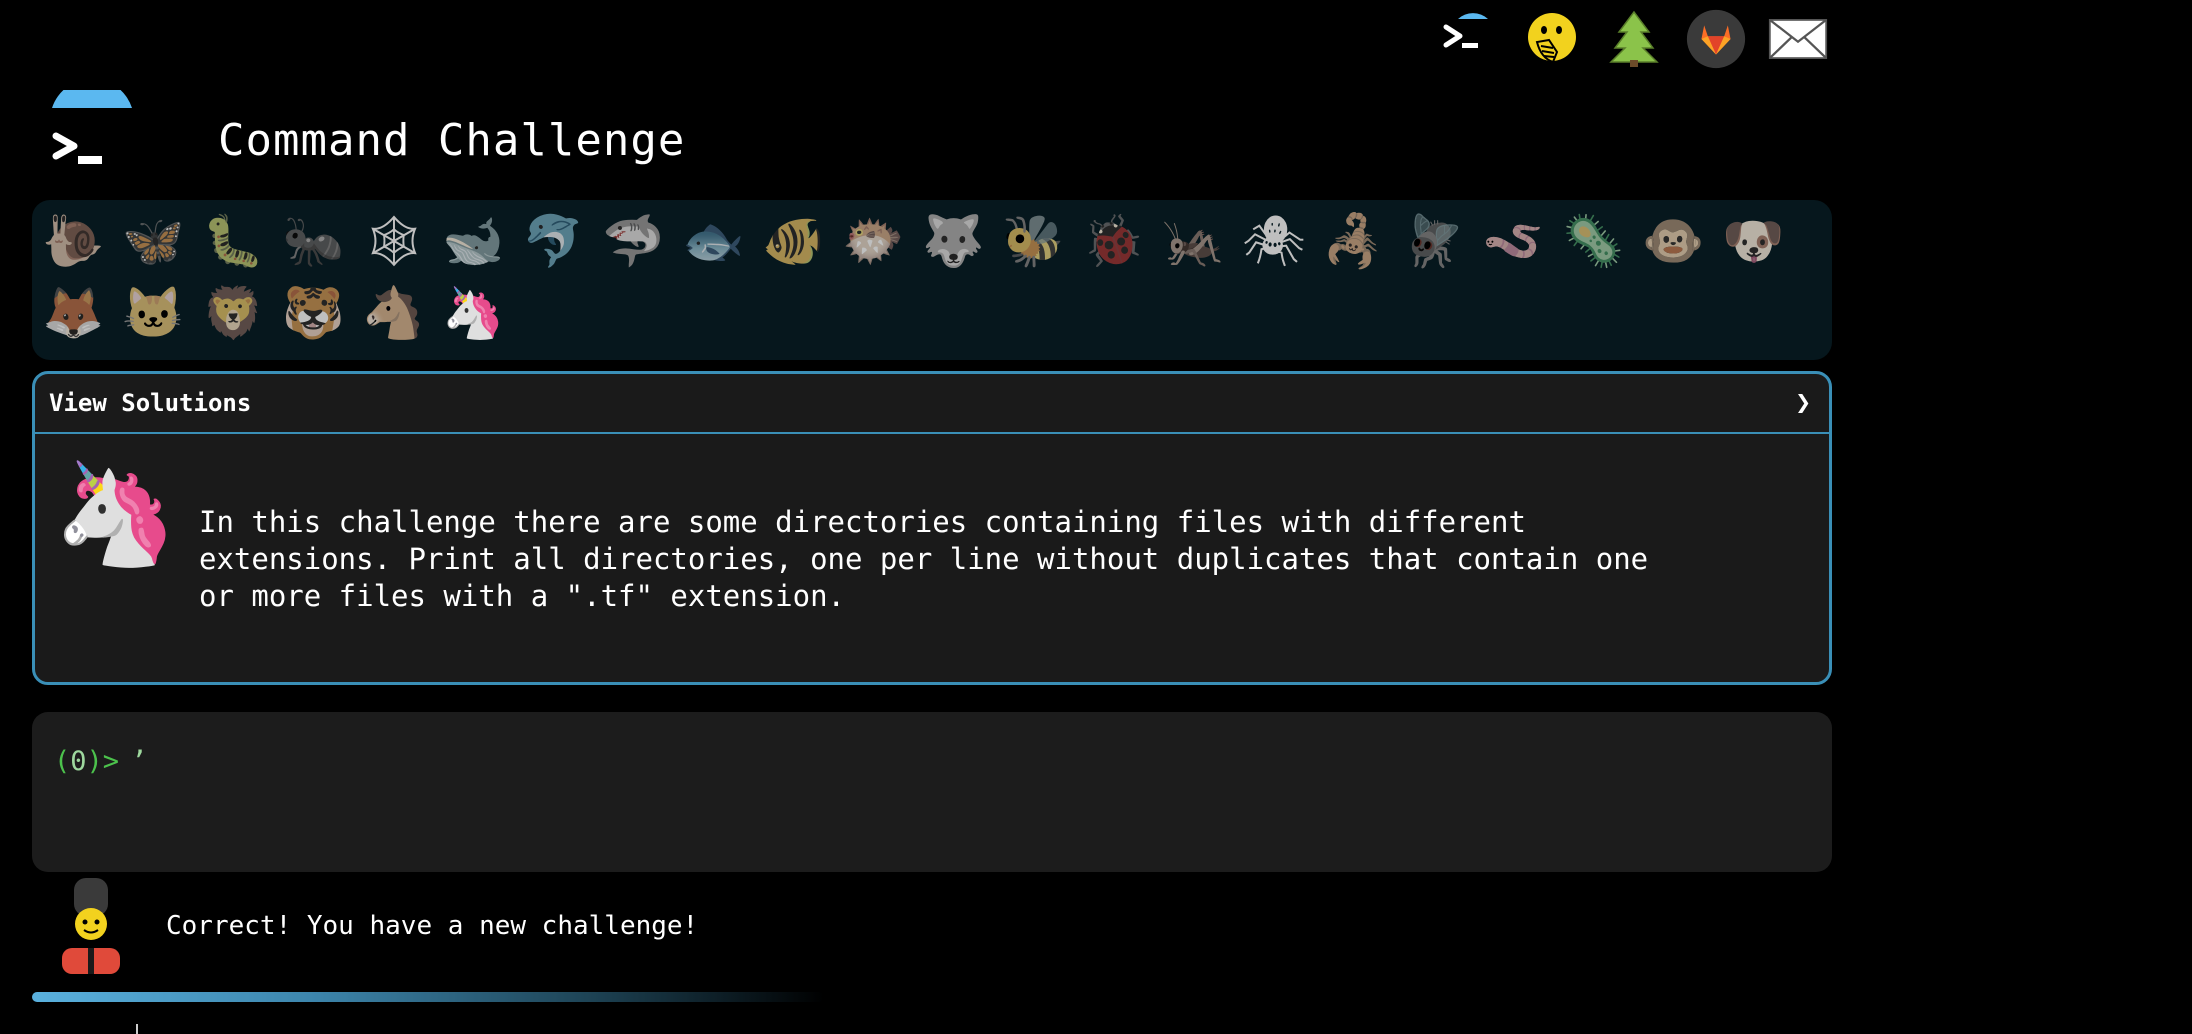 This screenshot has height=1034, width=2192. I want to click on challenge-cricket-icon: 🦗, so click(1193, 241).